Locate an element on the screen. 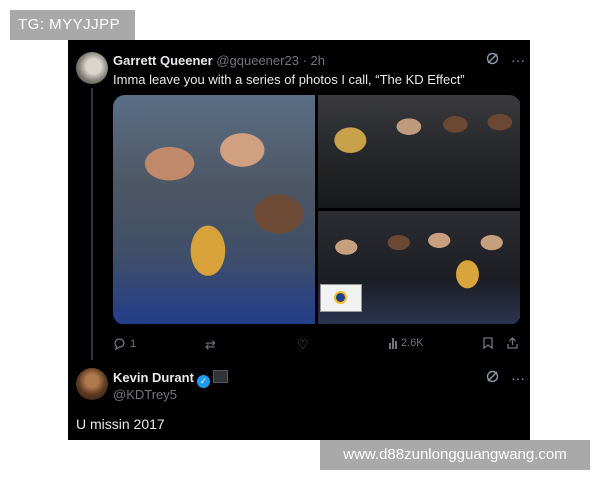  watermark-bottom: www.d88zunlongguangwang.com is located at coordinates (455, 455).